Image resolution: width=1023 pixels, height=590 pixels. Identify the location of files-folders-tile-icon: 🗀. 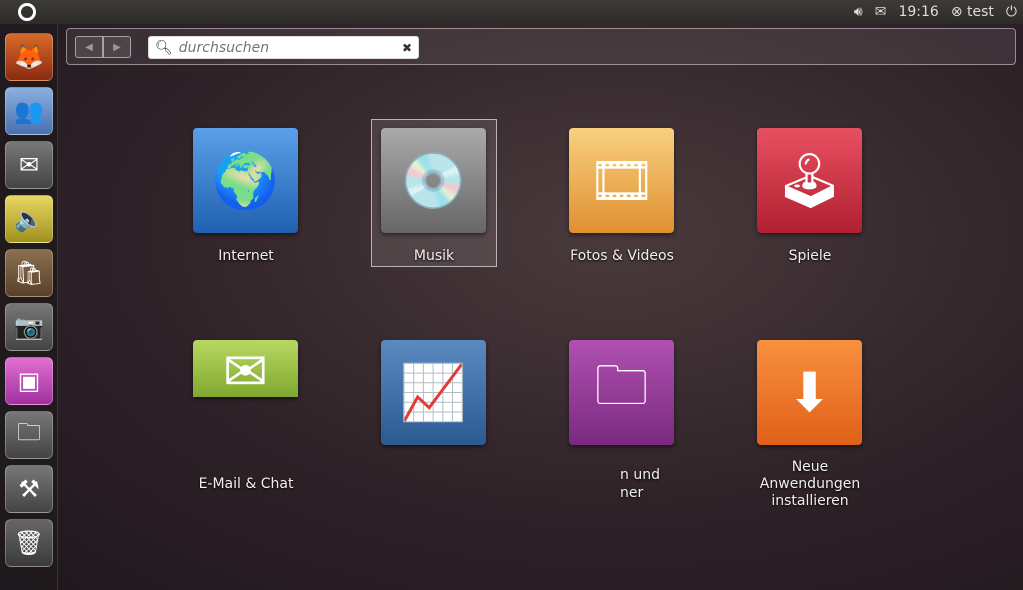
(621, 392).